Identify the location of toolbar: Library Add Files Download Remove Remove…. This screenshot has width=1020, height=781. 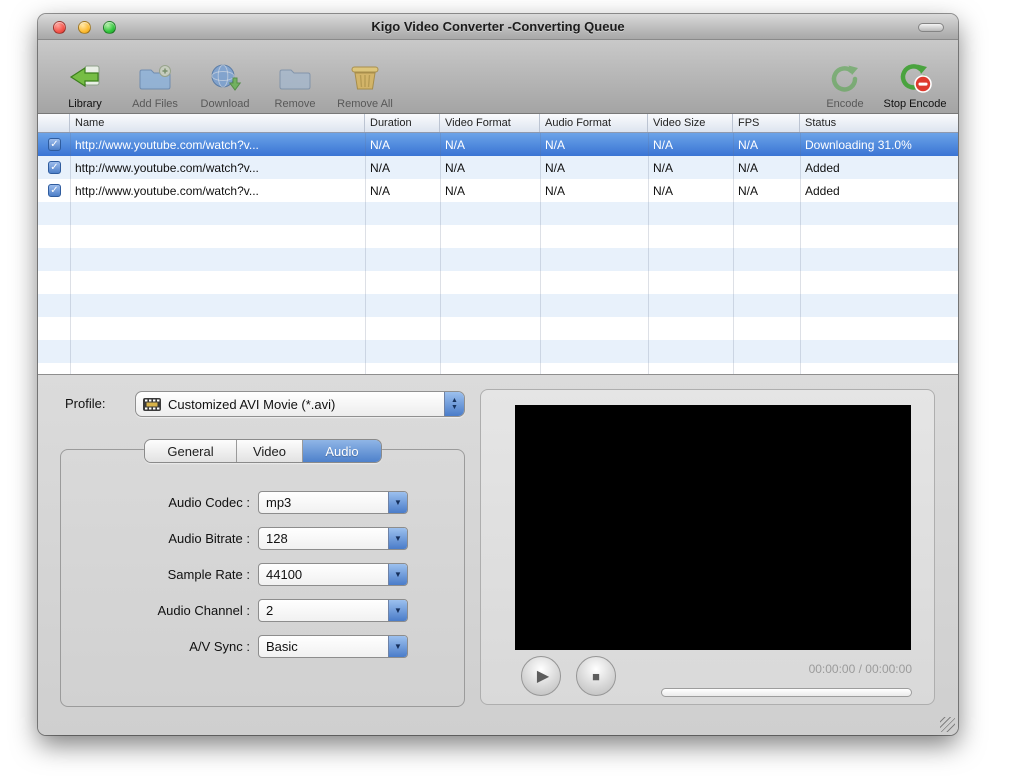
(498, 77).